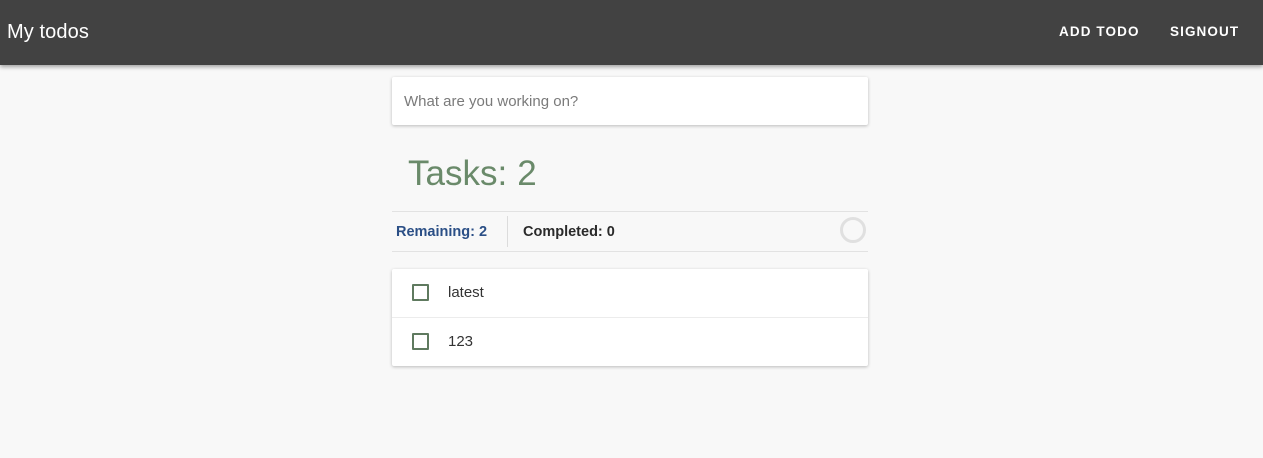  I want to click on todo-text: latest, so click(466, 292).